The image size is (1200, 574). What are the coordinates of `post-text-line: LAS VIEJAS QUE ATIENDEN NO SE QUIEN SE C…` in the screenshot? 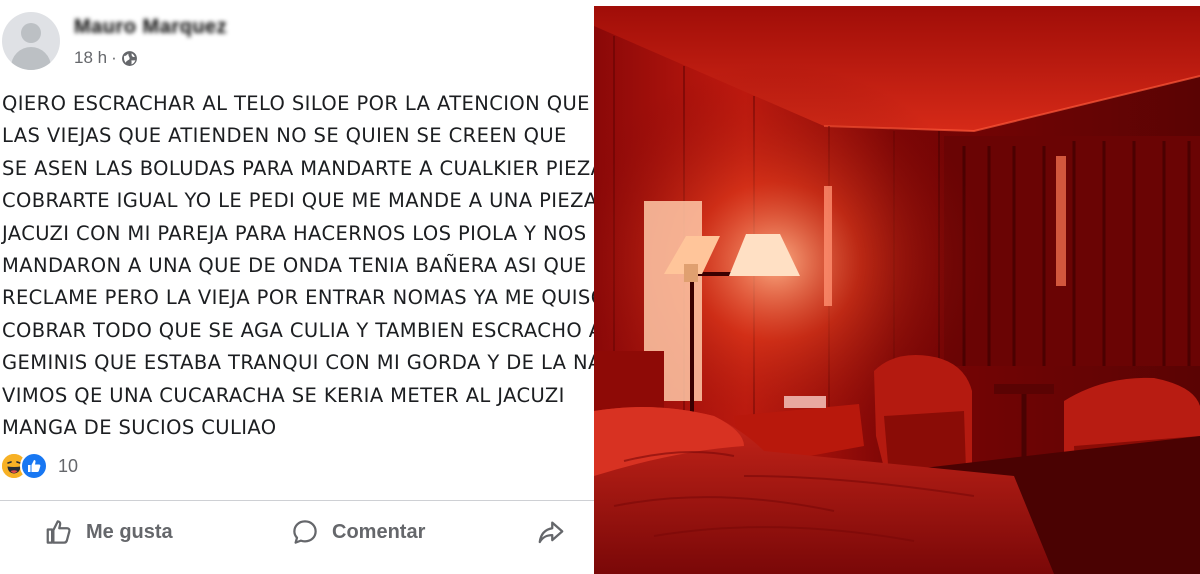 It's located at (284, 136).